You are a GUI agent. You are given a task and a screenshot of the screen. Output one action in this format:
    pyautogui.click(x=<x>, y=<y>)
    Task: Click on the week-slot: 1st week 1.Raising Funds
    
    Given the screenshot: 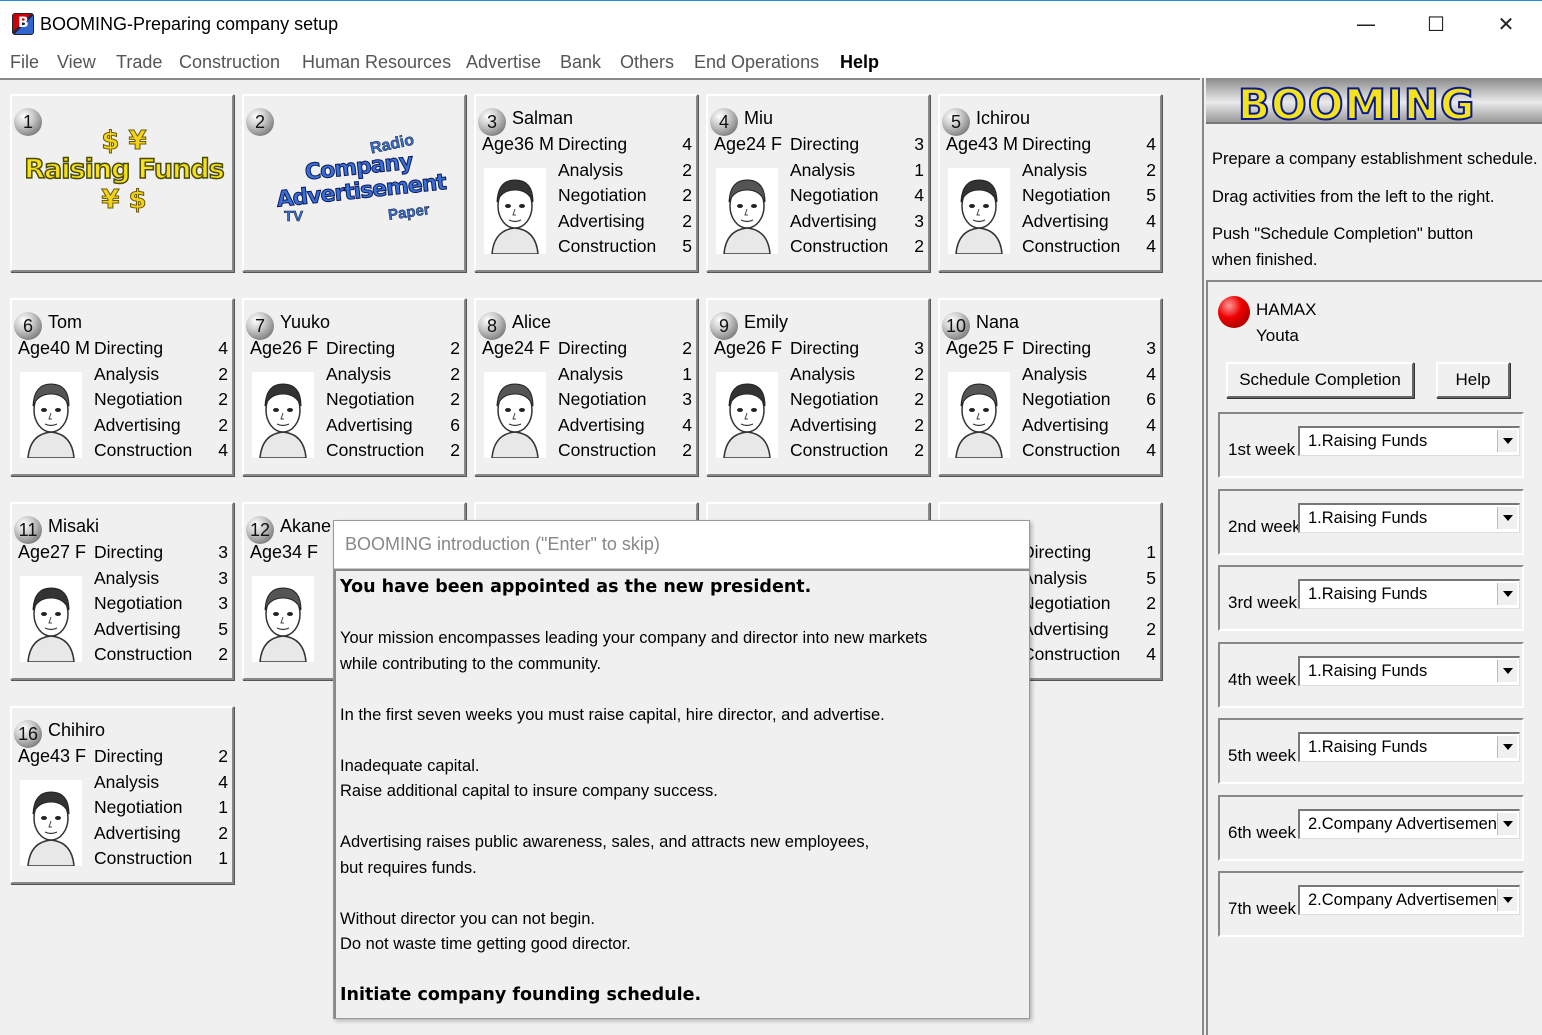 What is the action you would take?
    pyautogui.click(x=1371, y=445)
    